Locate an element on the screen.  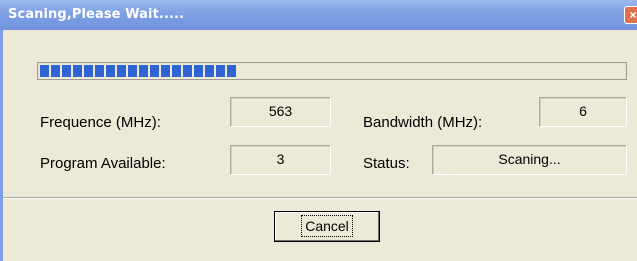
cancel-button: Cancel is located at coordinates (327, 226).